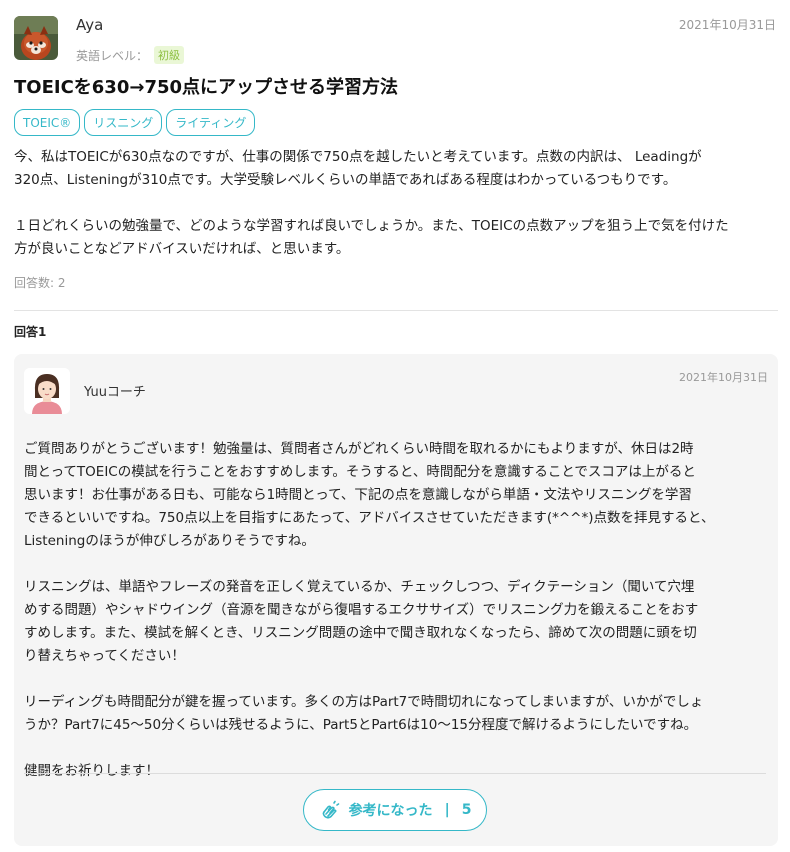 The height and width of the screenshot is (852, 790). I want to click on question-date: 2021年10月31日, so click(727, 25).